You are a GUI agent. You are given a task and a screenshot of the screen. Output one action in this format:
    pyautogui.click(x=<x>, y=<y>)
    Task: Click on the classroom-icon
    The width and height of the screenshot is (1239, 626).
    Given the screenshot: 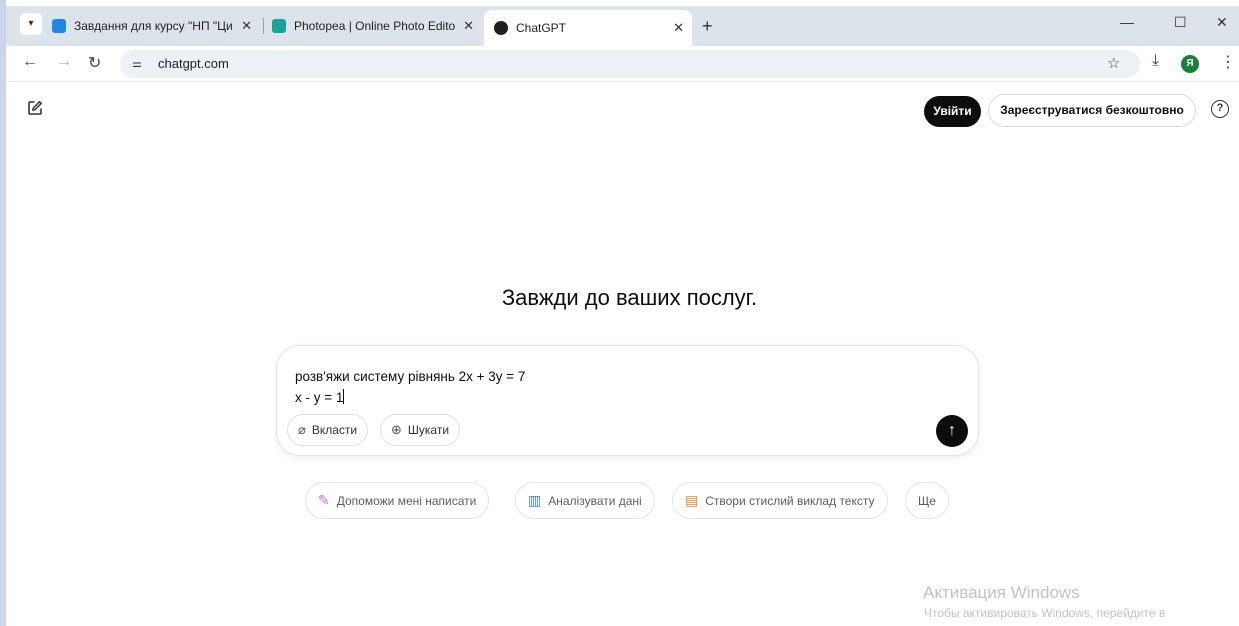 What is the action you would take?
    pyautogui.click(x=59, y=26)
    